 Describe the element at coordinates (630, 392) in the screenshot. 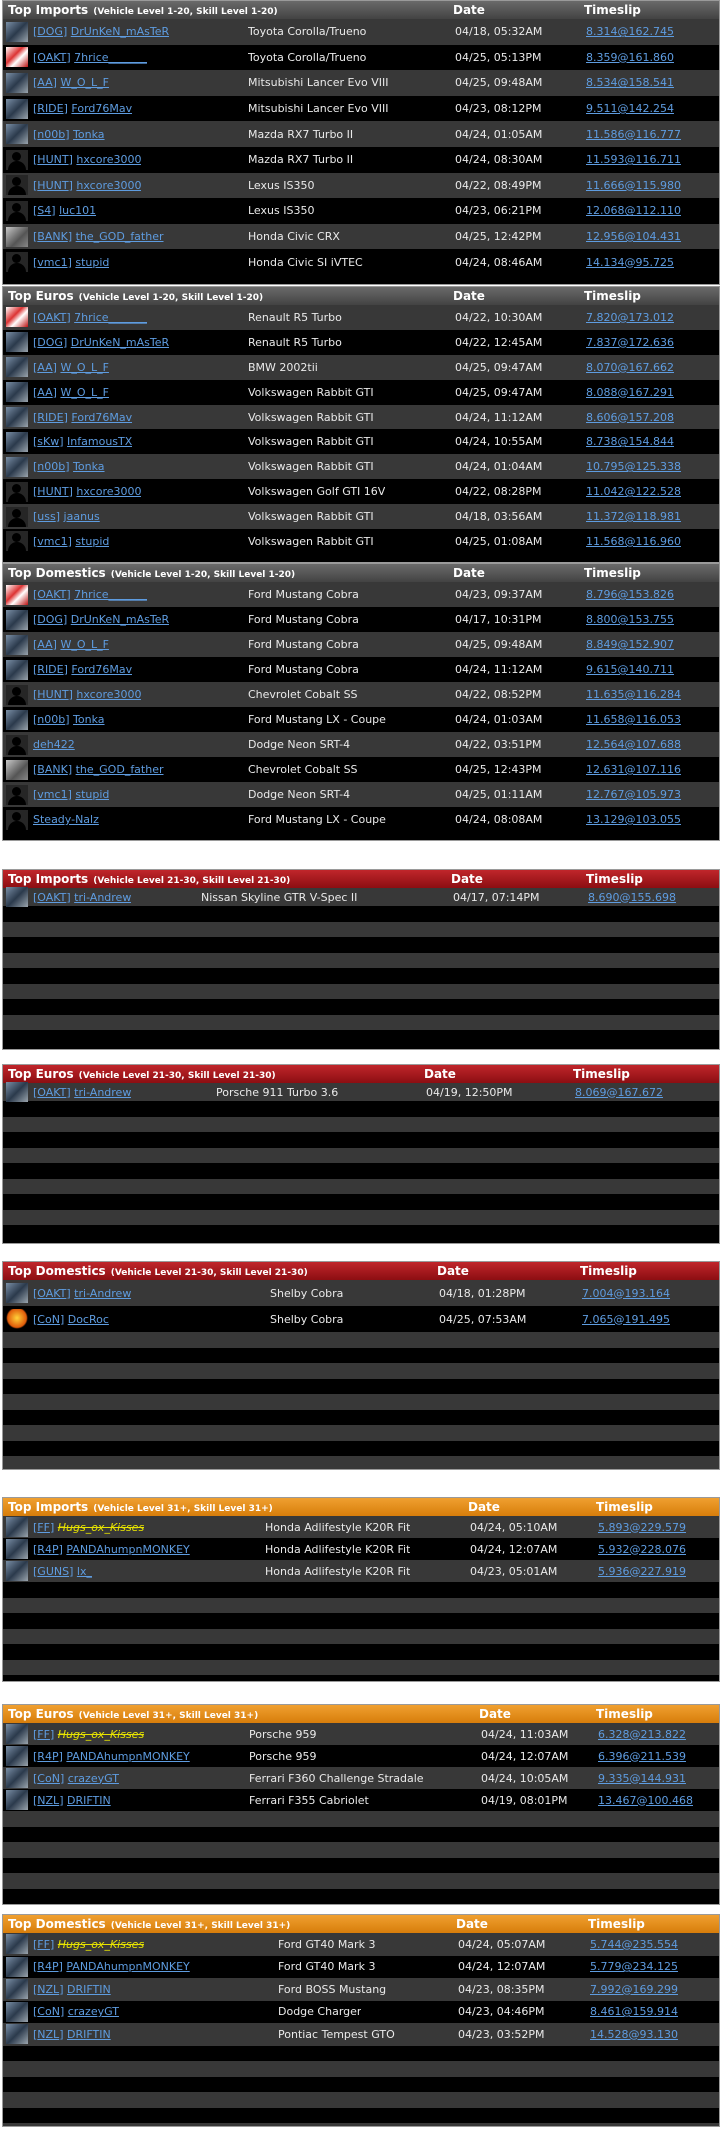

I see `timeslip-link: 8.088@167.291` at that location.